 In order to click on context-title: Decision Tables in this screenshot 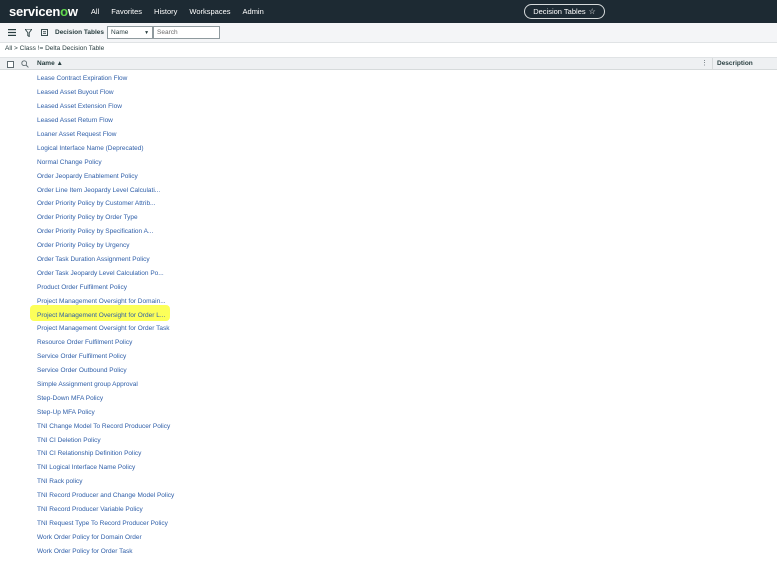, I will do `click(559, 11)`.